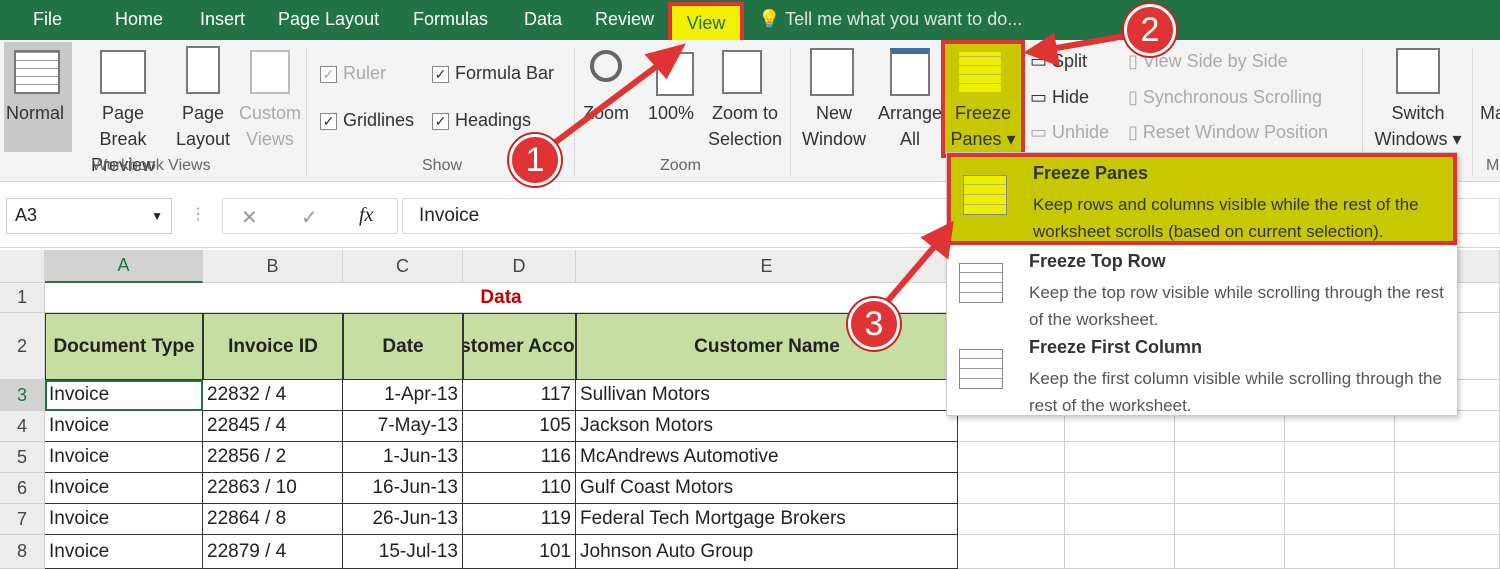 This screenshot has width=1500, height=569. Describe the element at coordinates (535, 160) in the screenshot. I see `step-badge-1: 1` at that location.